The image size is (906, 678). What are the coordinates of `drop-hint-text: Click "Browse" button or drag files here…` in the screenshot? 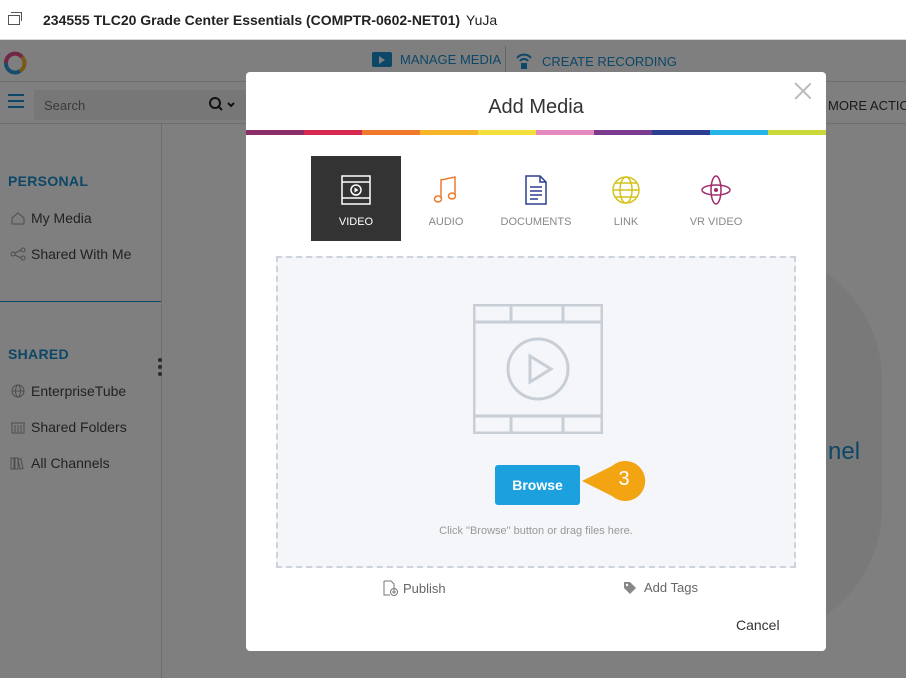 It's located at (536, 531).